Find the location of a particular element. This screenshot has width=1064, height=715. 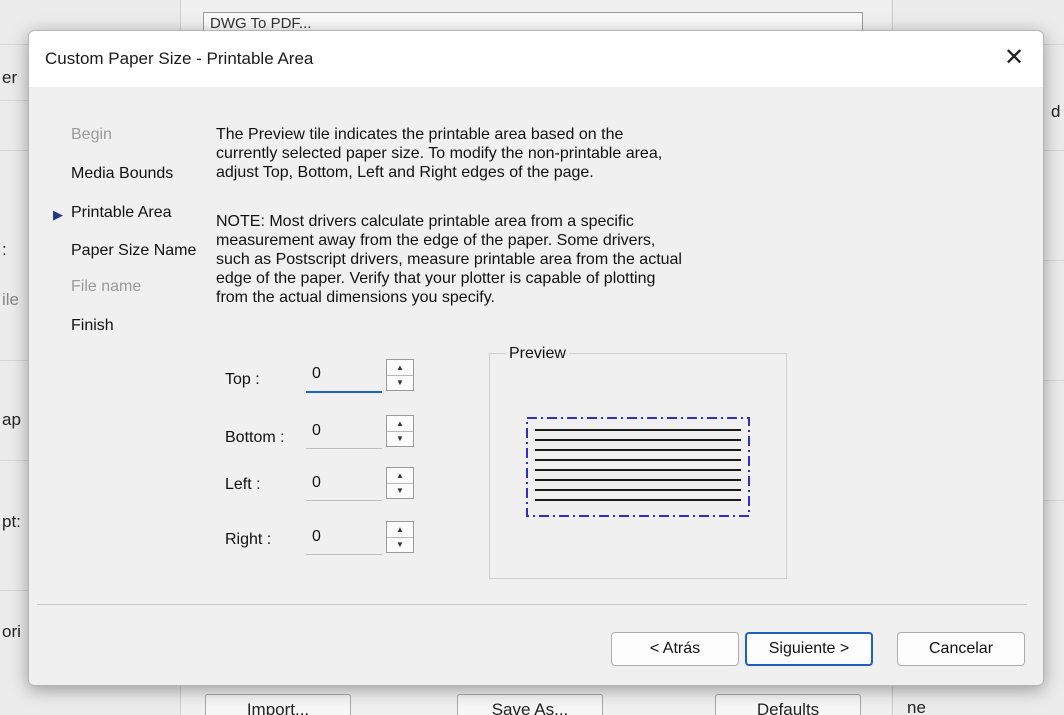

left-label: Left : is located at coordinates (243, 484).